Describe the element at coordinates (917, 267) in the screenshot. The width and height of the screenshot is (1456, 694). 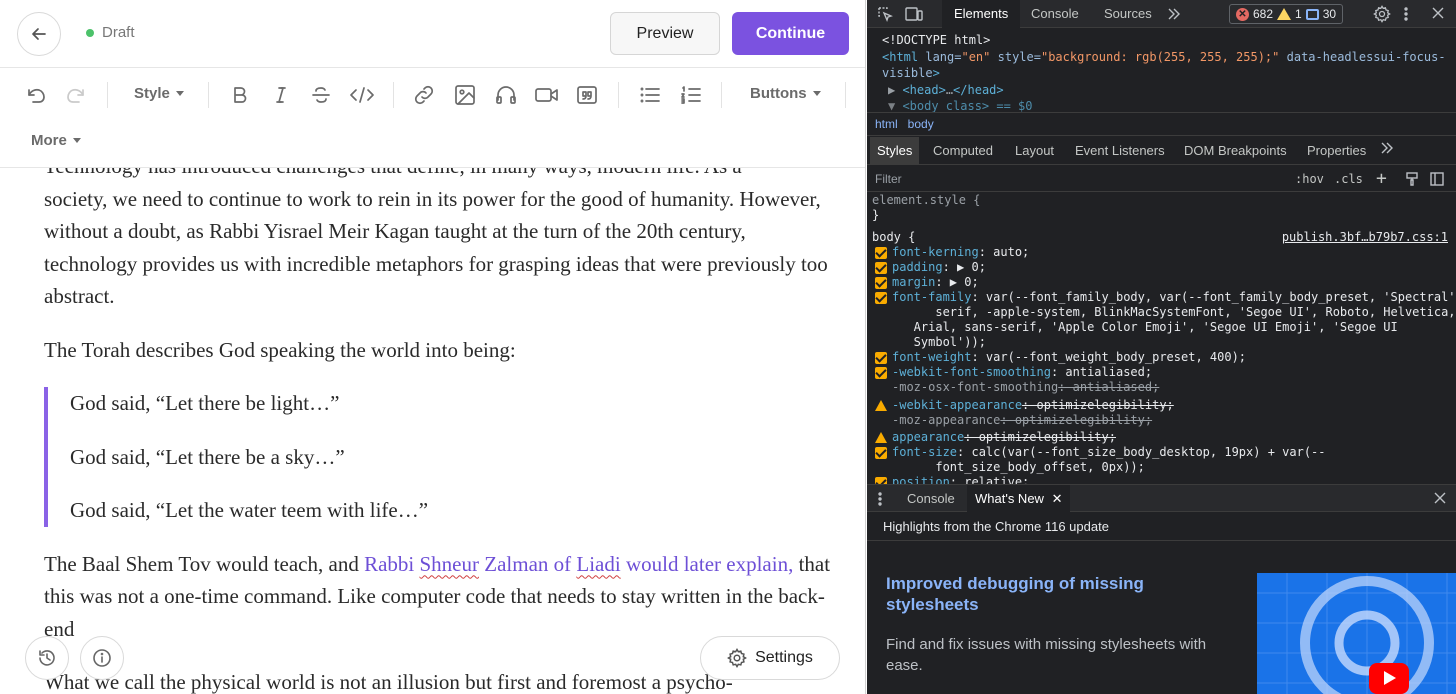
I see `property-name: padding` at that location.